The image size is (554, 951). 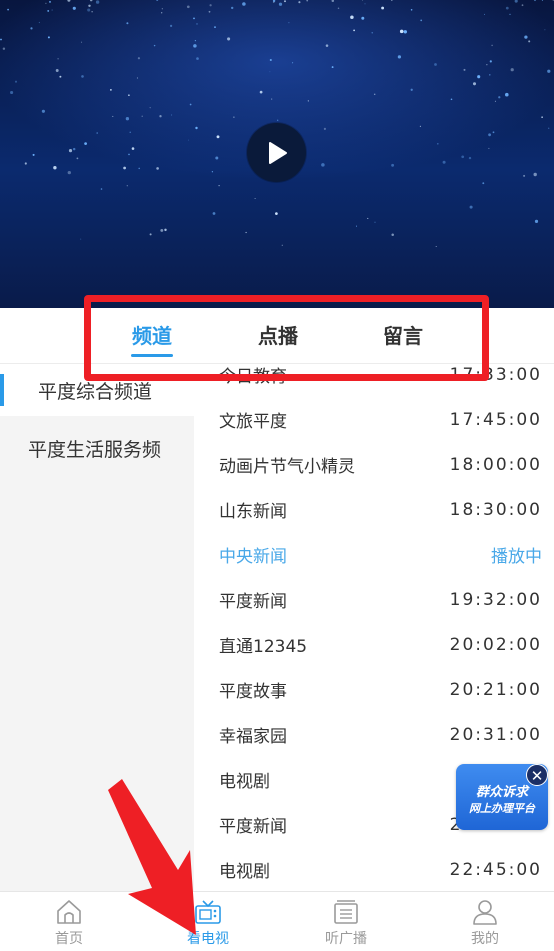 I want to click on nav-home: 首页, so click(x=69, y=921).